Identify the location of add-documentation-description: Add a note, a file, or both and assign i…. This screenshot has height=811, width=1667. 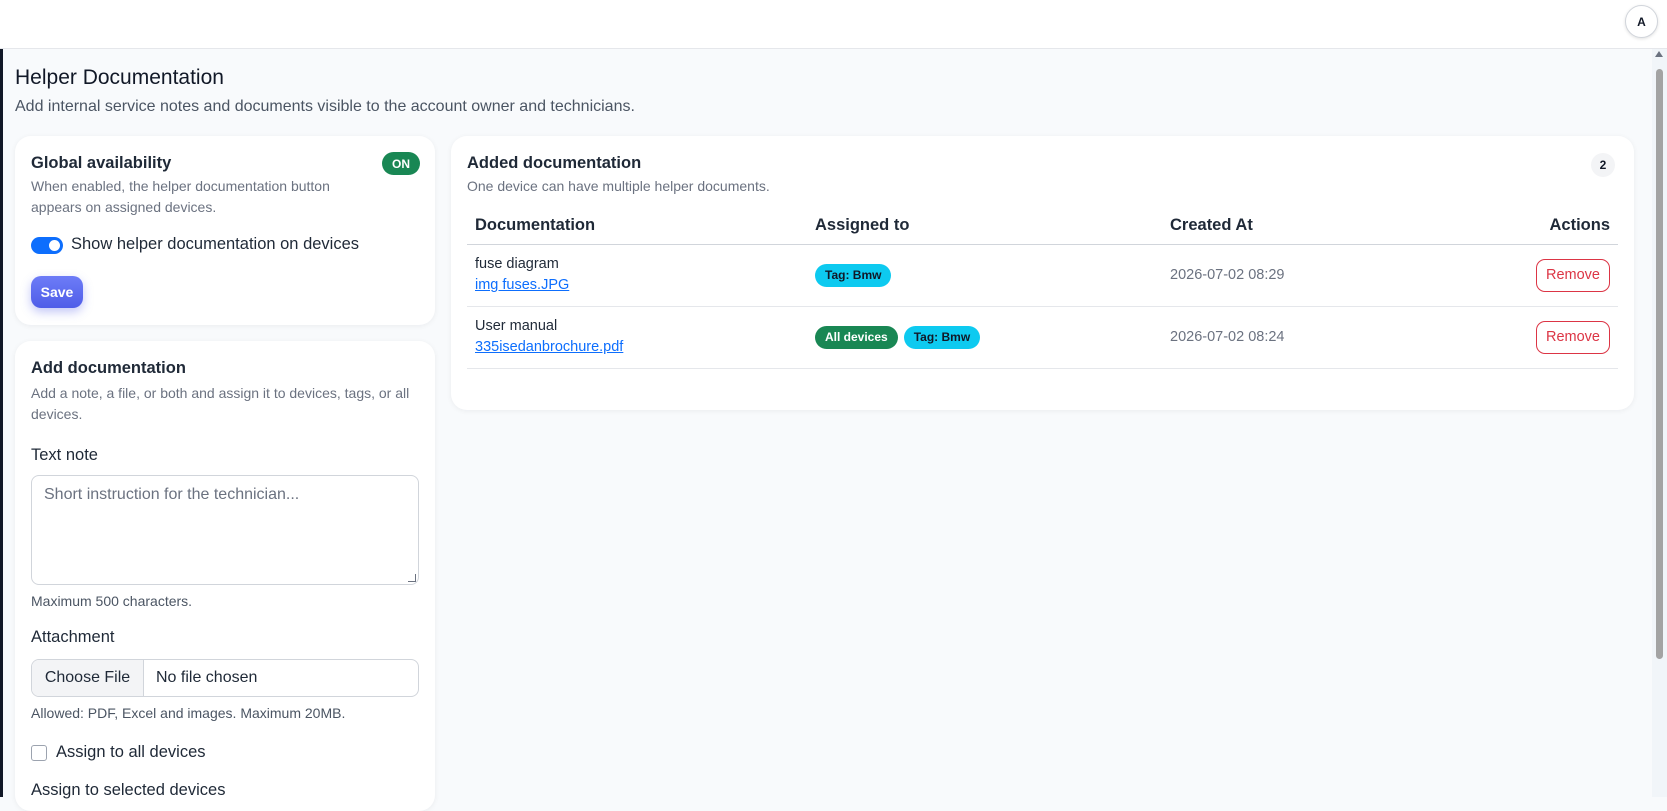
(220, 403).